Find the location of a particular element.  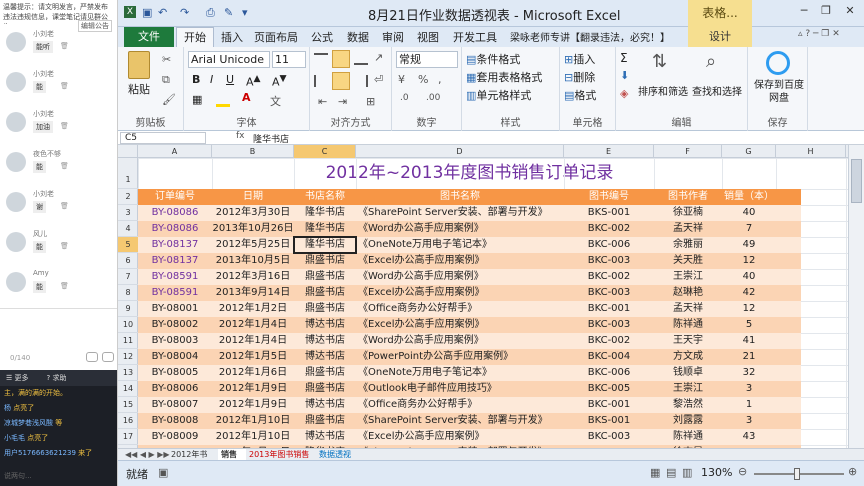

number-format-select: 常规 is located at coordinates (427, 59).